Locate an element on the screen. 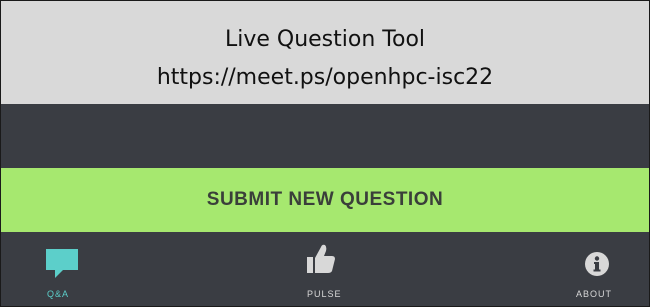  speech-bubble-icon is located at coordinates (62, 263).